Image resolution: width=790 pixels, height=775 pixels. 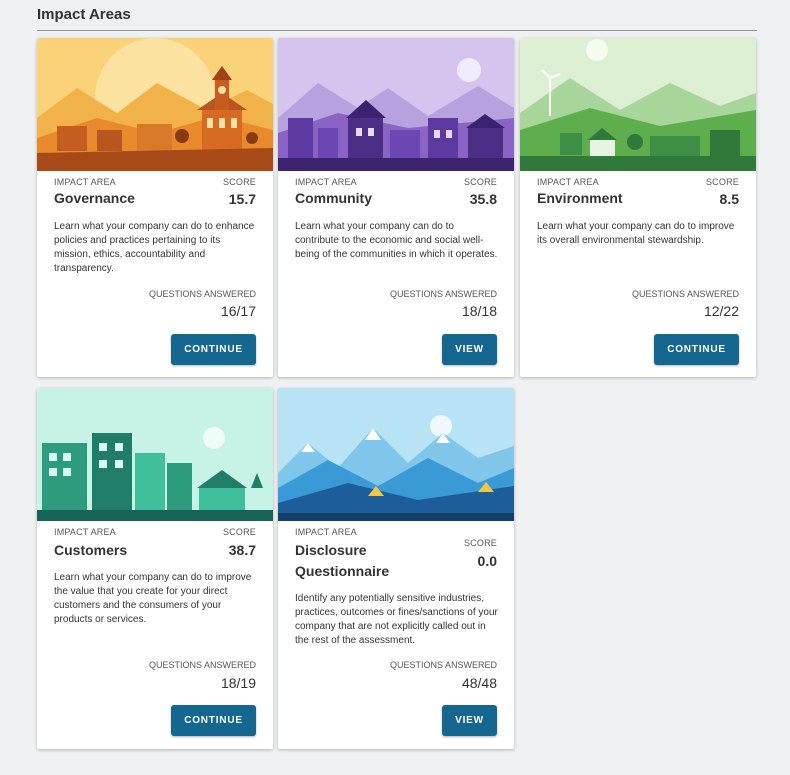 What do you see at coordinates (94, 198) in the screenshot?
I see `impact-area-name: Governance` at bounding box center [94, 198].